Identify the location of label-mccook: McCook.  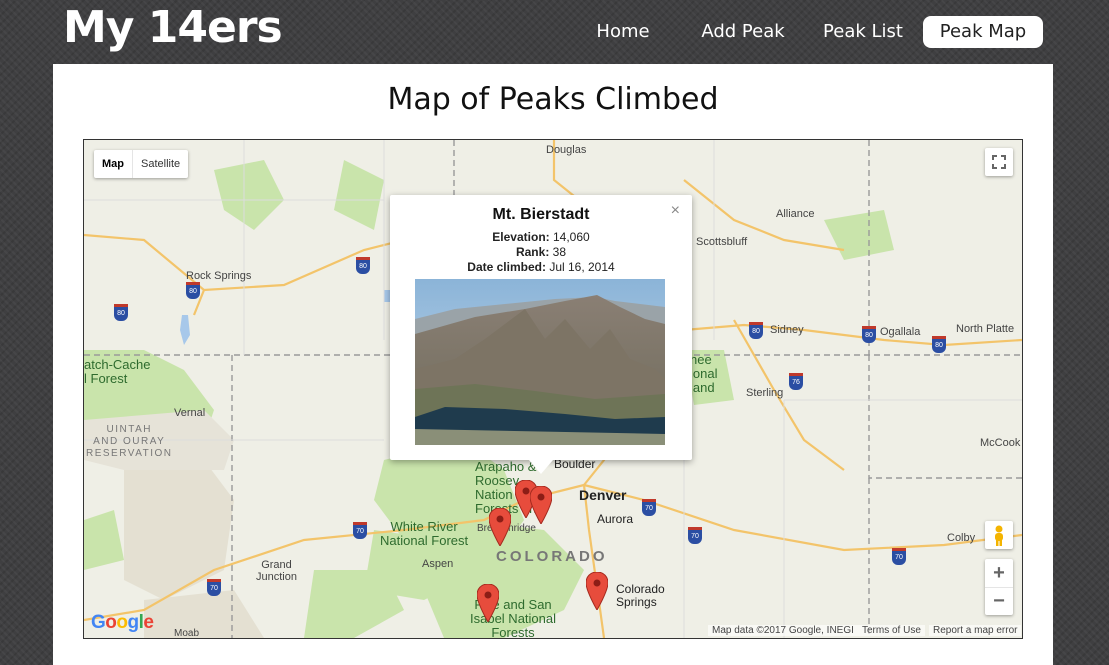
(1000, 443).